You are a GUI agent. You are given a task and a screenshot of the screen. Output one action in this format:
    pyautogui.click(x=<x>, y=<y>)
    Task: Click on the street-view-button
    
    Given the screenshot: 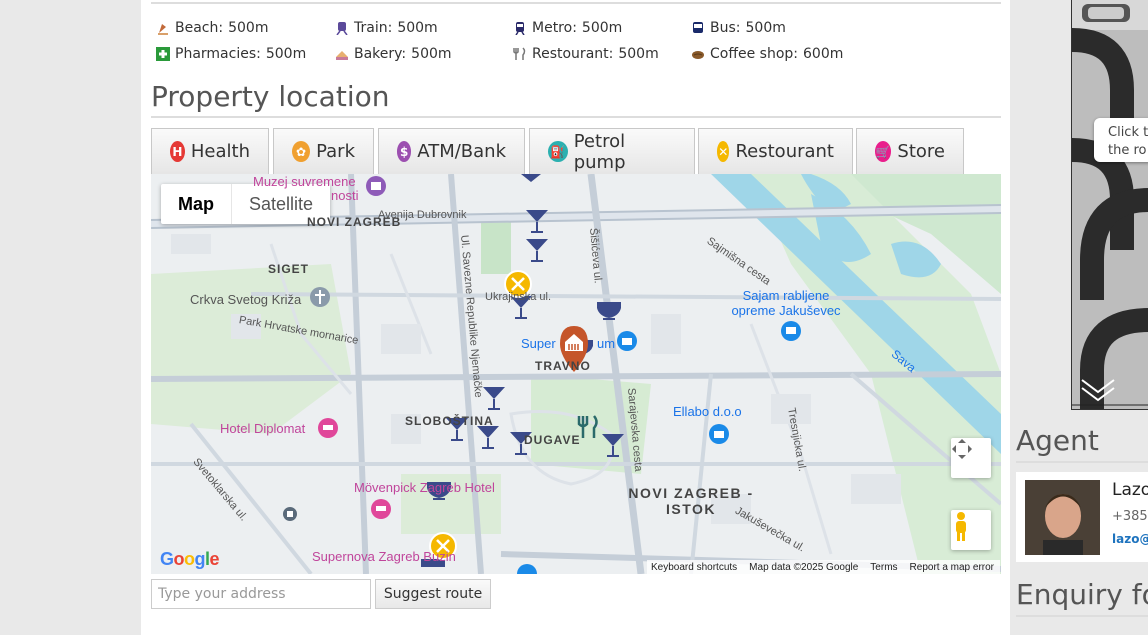 What is the action you would take?
    pyautogui.click(x=971, y=530)
    